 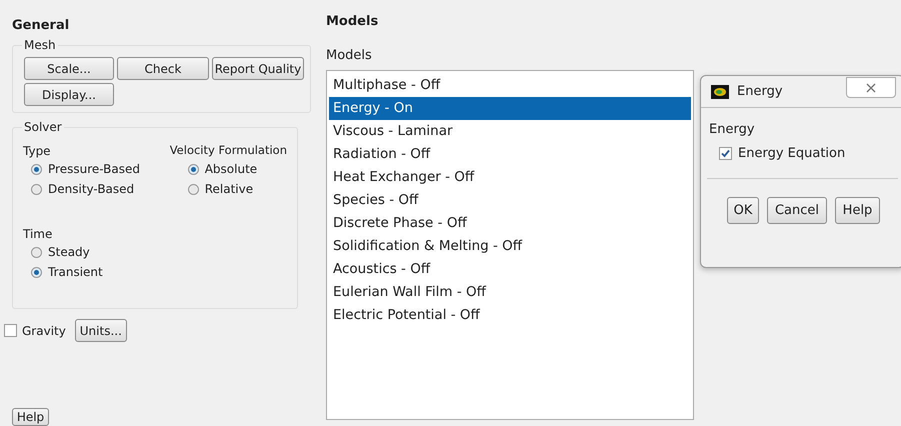 I want to click on checkbox-label: Energy Equation, so click(x=792, y=153).